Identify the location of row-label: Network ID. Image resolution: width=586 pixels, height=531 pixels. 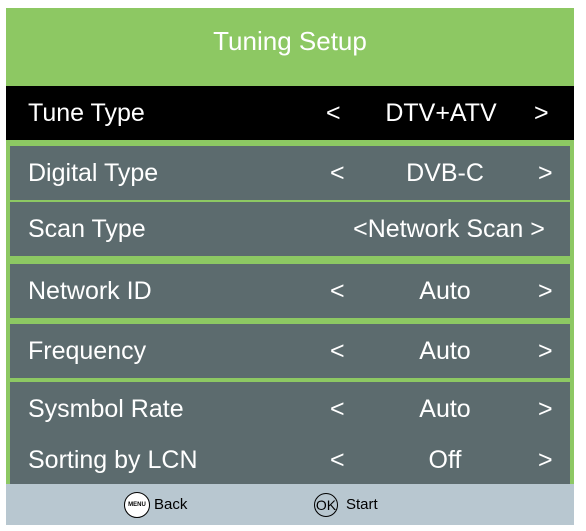
(90, 291).